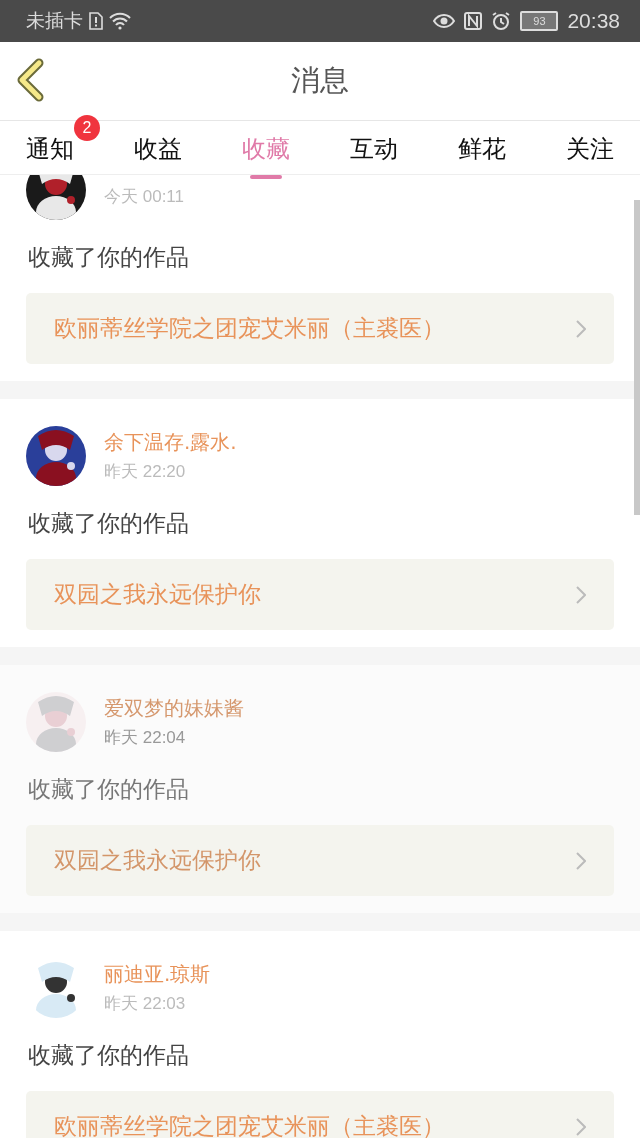  Describe the element at coordinates (482, 148) in the screenshot. I see `tab: 鲜花` at that location.